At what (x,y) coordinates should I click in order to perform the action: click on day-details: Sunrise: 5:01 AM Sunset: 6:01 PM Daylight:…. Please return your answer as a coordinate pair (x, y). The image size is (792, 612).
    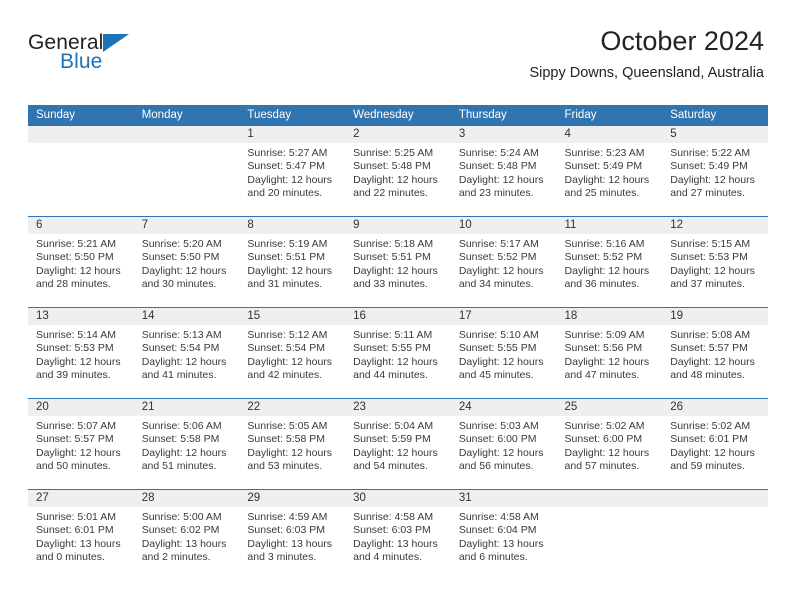
    Looking at the image, I should click on (81, 536).